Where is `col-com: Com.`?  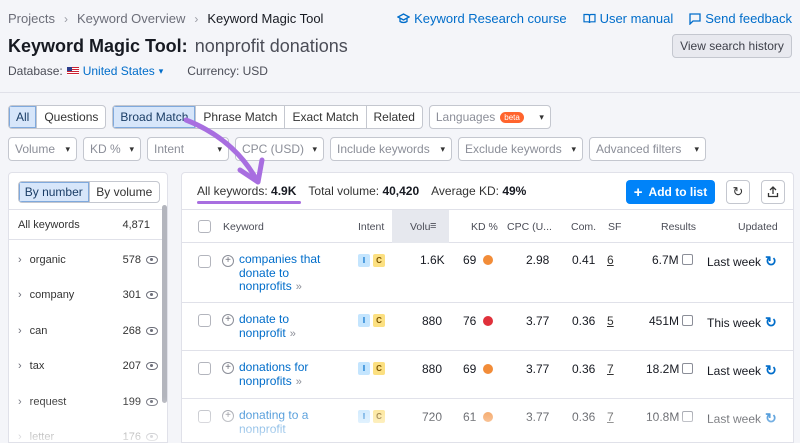
col-com: Com. is located at coordinates (583, 227).